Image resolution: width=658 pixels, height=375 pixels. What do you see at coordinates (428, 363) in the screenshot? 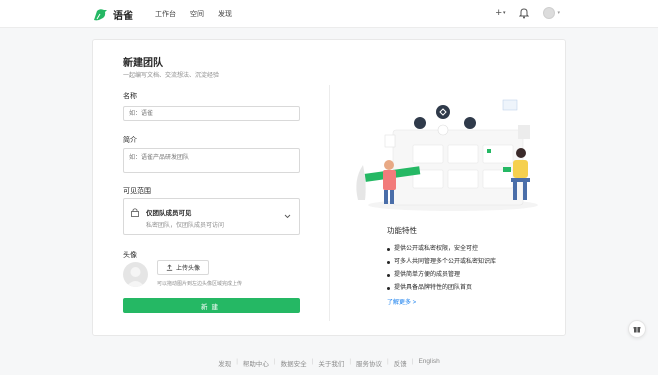
I see `footer-link-english: English` at bounding box center [428, 363].